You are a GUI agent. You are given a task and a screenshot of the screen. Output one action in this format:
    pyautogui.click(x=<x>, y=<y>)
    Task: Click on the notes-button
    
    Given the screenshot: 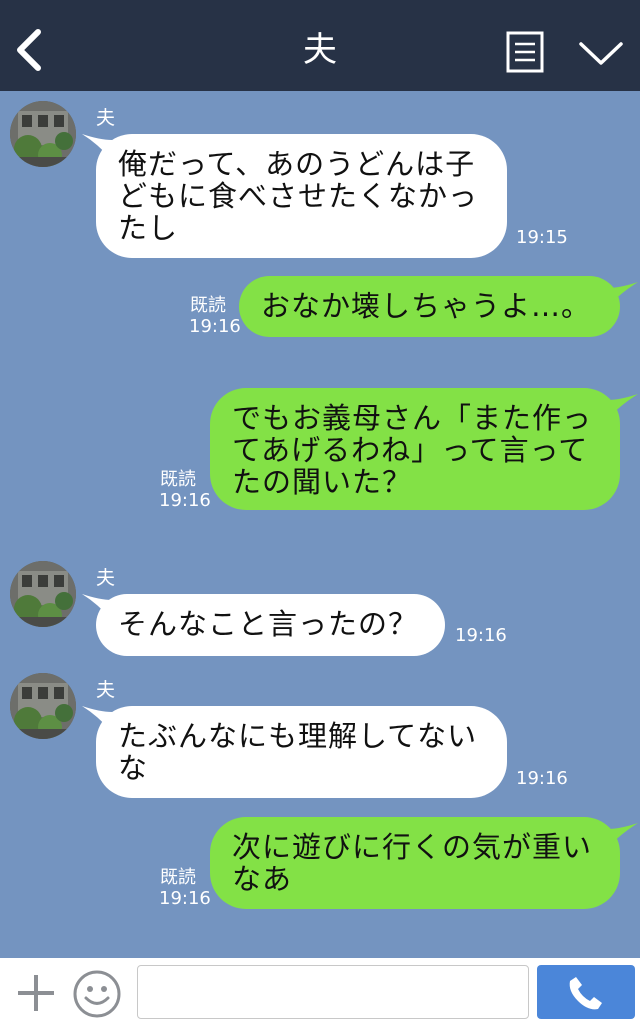 What is the action you would take?
    pyautogui.click(x=525, y=52)
    